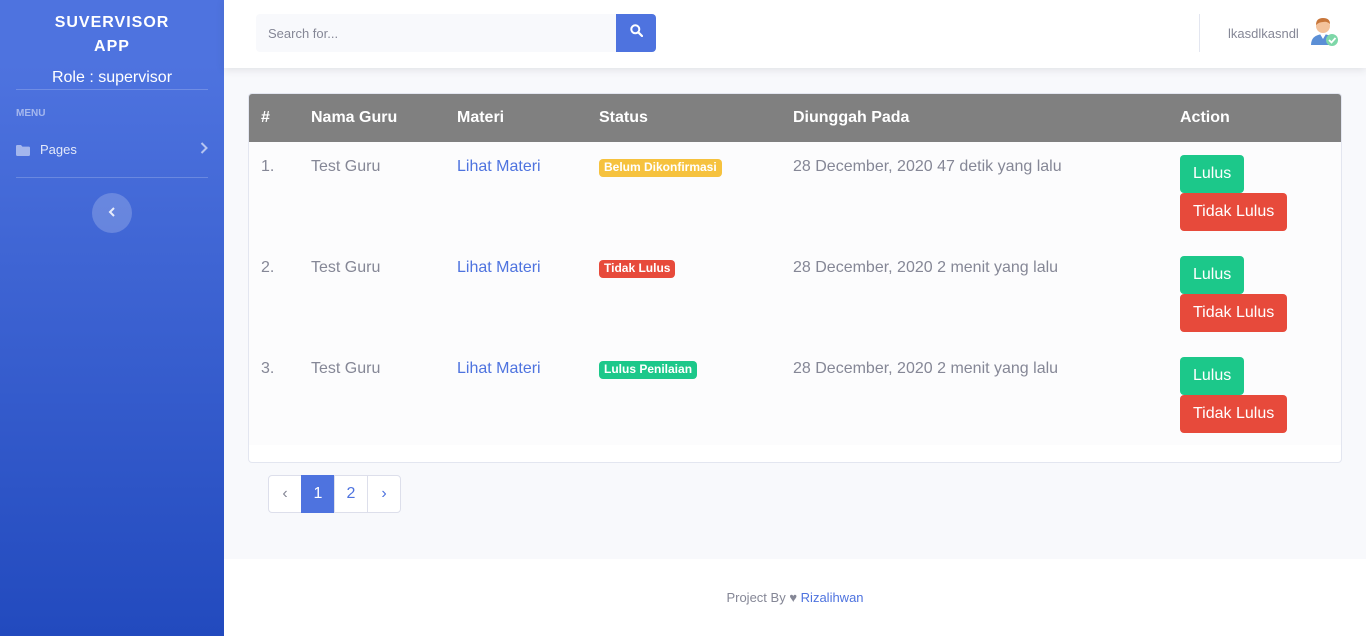 This screenshot has width=1366, height=636. I want to click on col-diunggah-pada: Diunggah Pada, so click(851, 117).